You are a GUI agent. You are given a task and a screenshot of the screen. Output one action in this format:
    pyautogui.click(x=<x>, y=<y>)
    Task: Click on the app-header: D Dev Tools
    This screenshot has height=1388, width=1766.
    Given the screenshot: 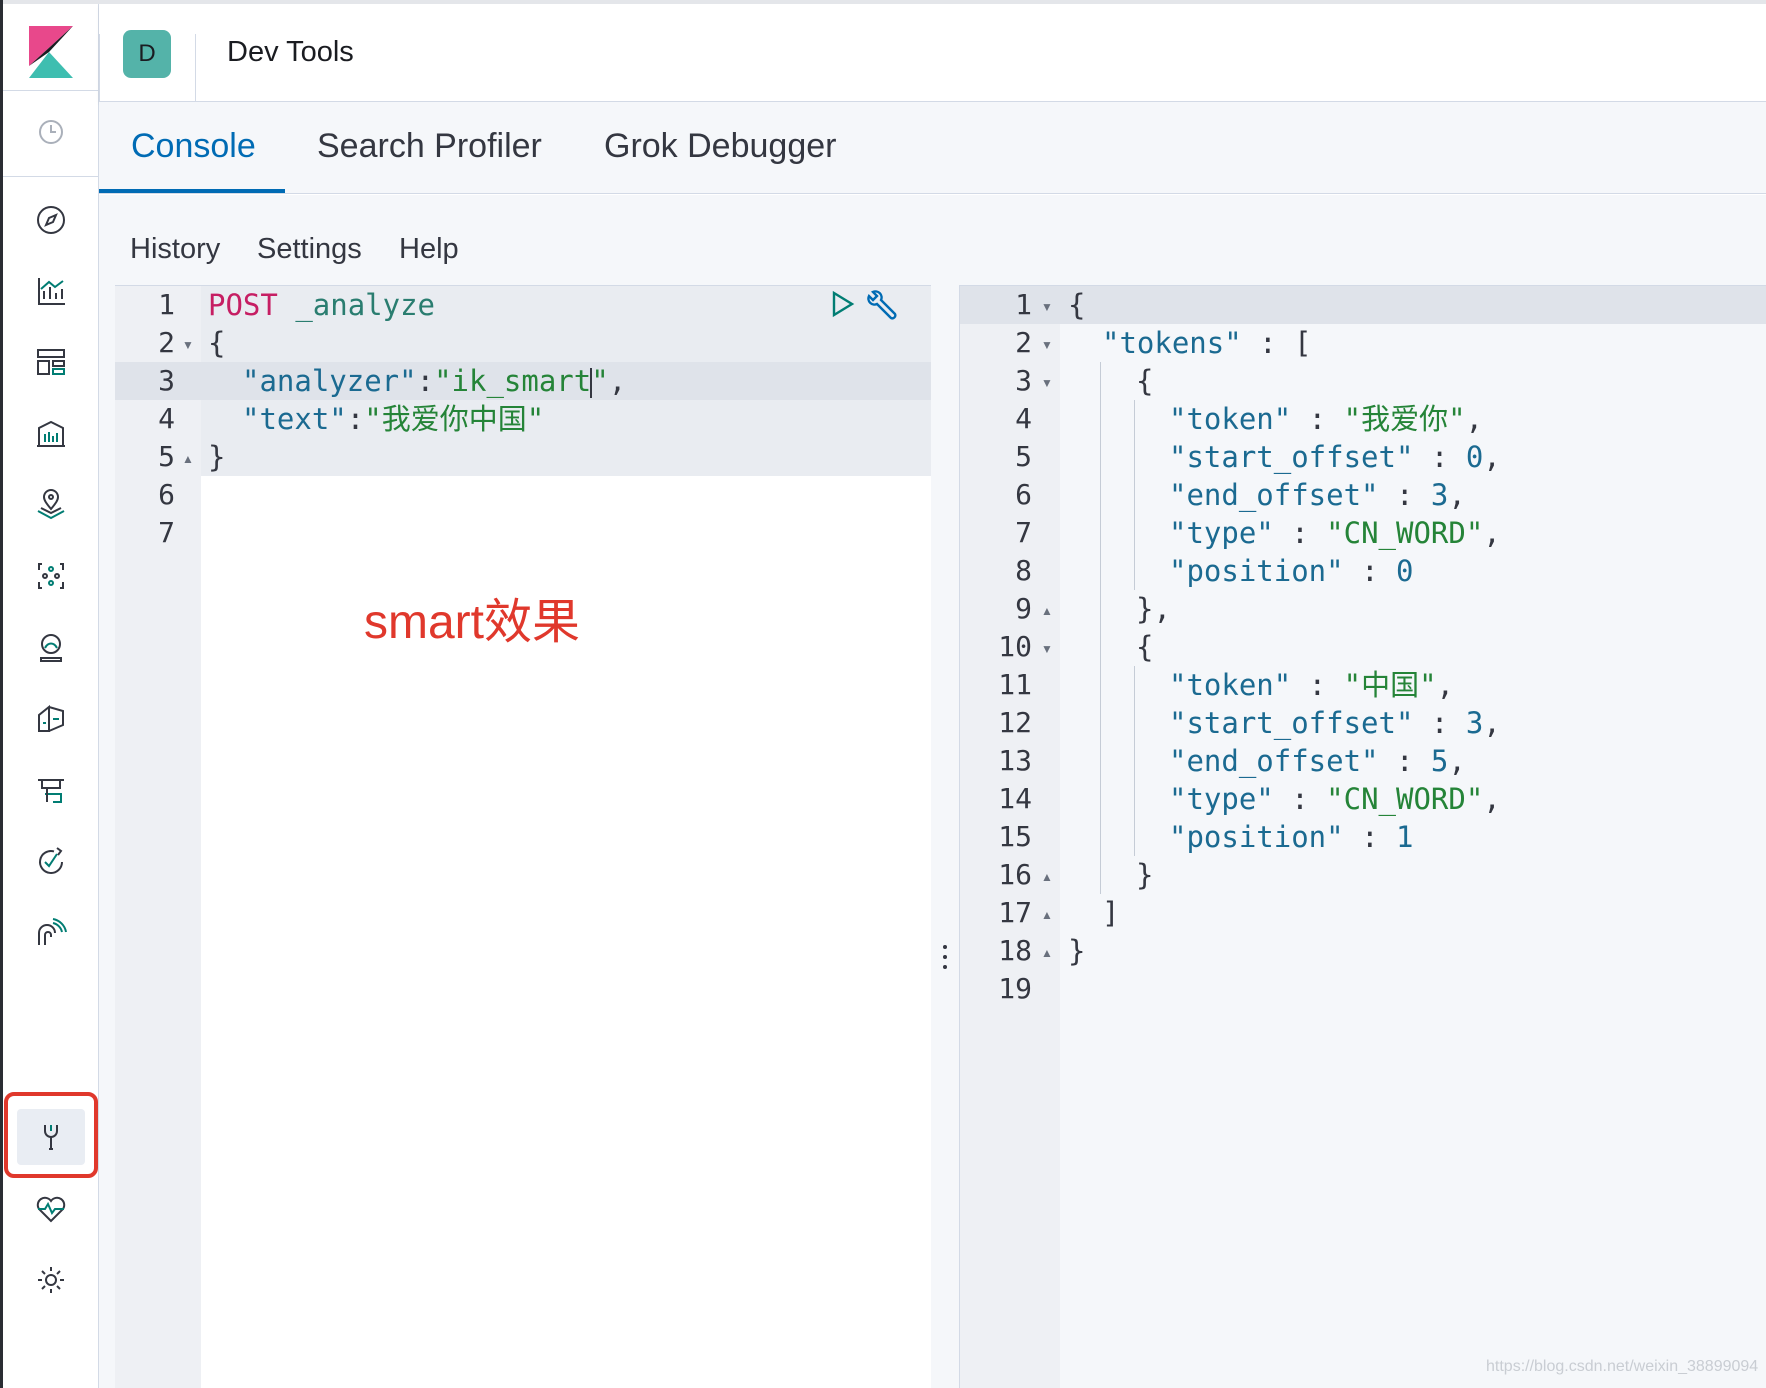 What is the action you would take?
    pyautogui.click(x=932, y=53)
    